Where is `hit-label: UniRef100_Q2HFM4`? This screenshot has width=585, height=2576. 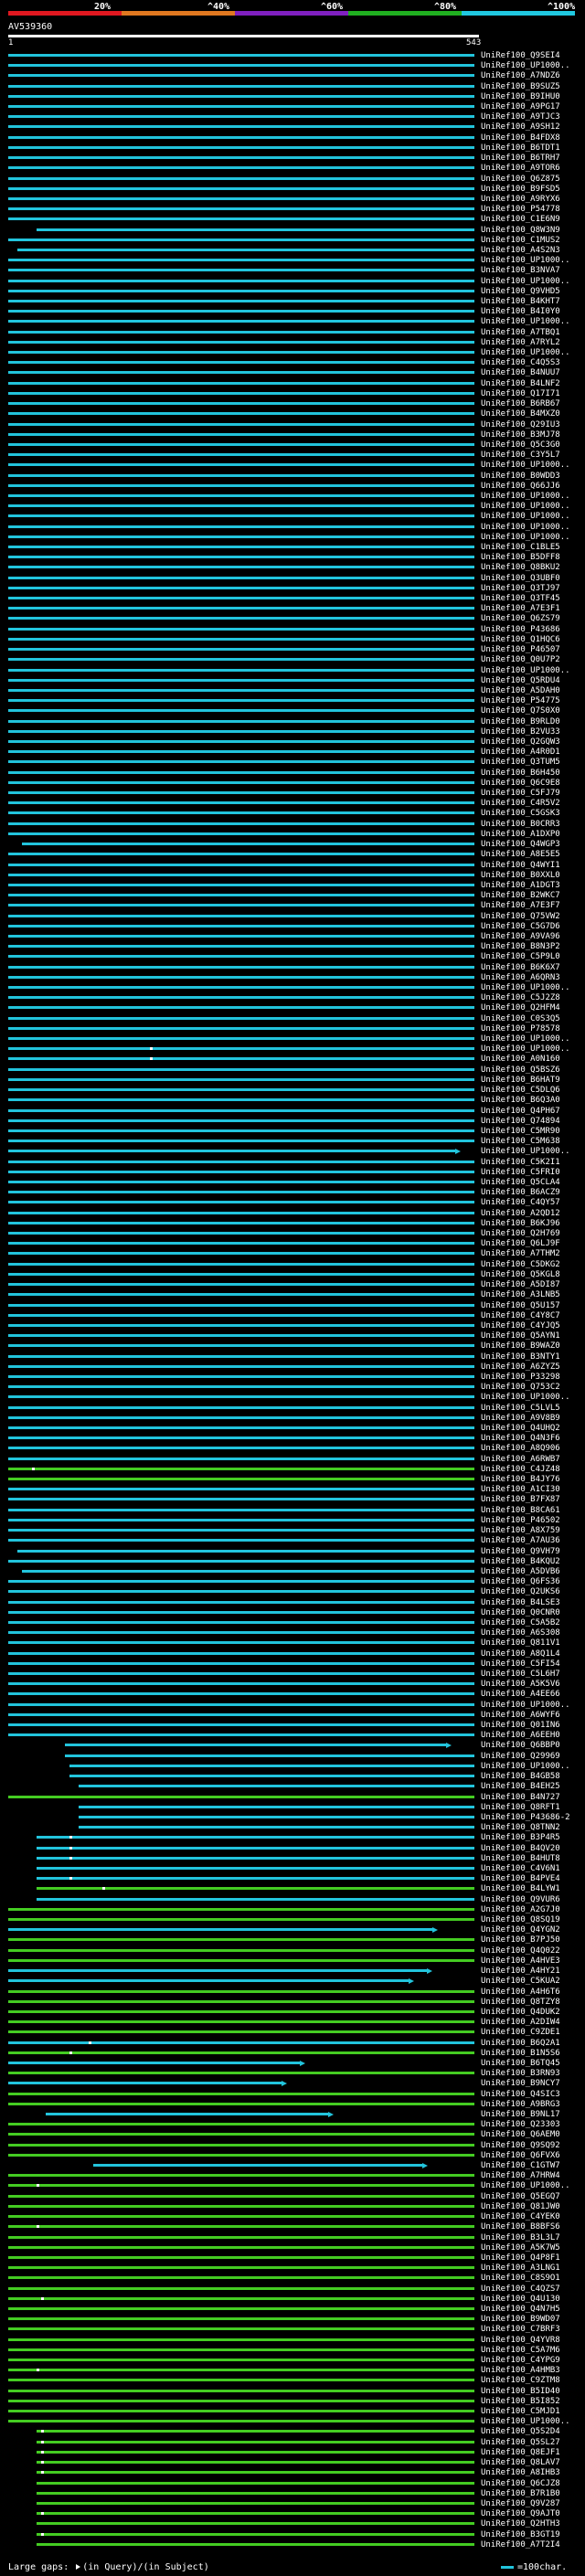
hit-label: UniRef100_Q2HFM4 is located at coordinates (520, 1007).